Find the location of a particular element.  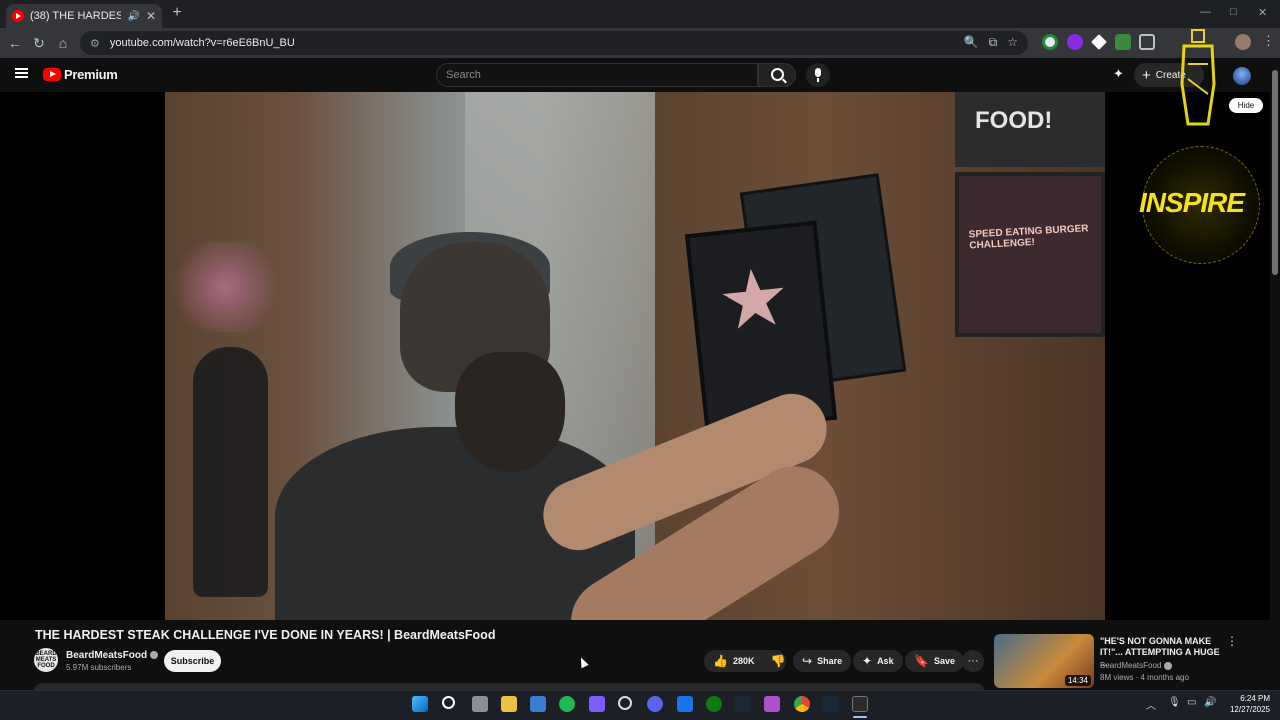

challenge-board: SPEED EATING BURGER CHALLENGE! is located at coordinates (1030, 254).